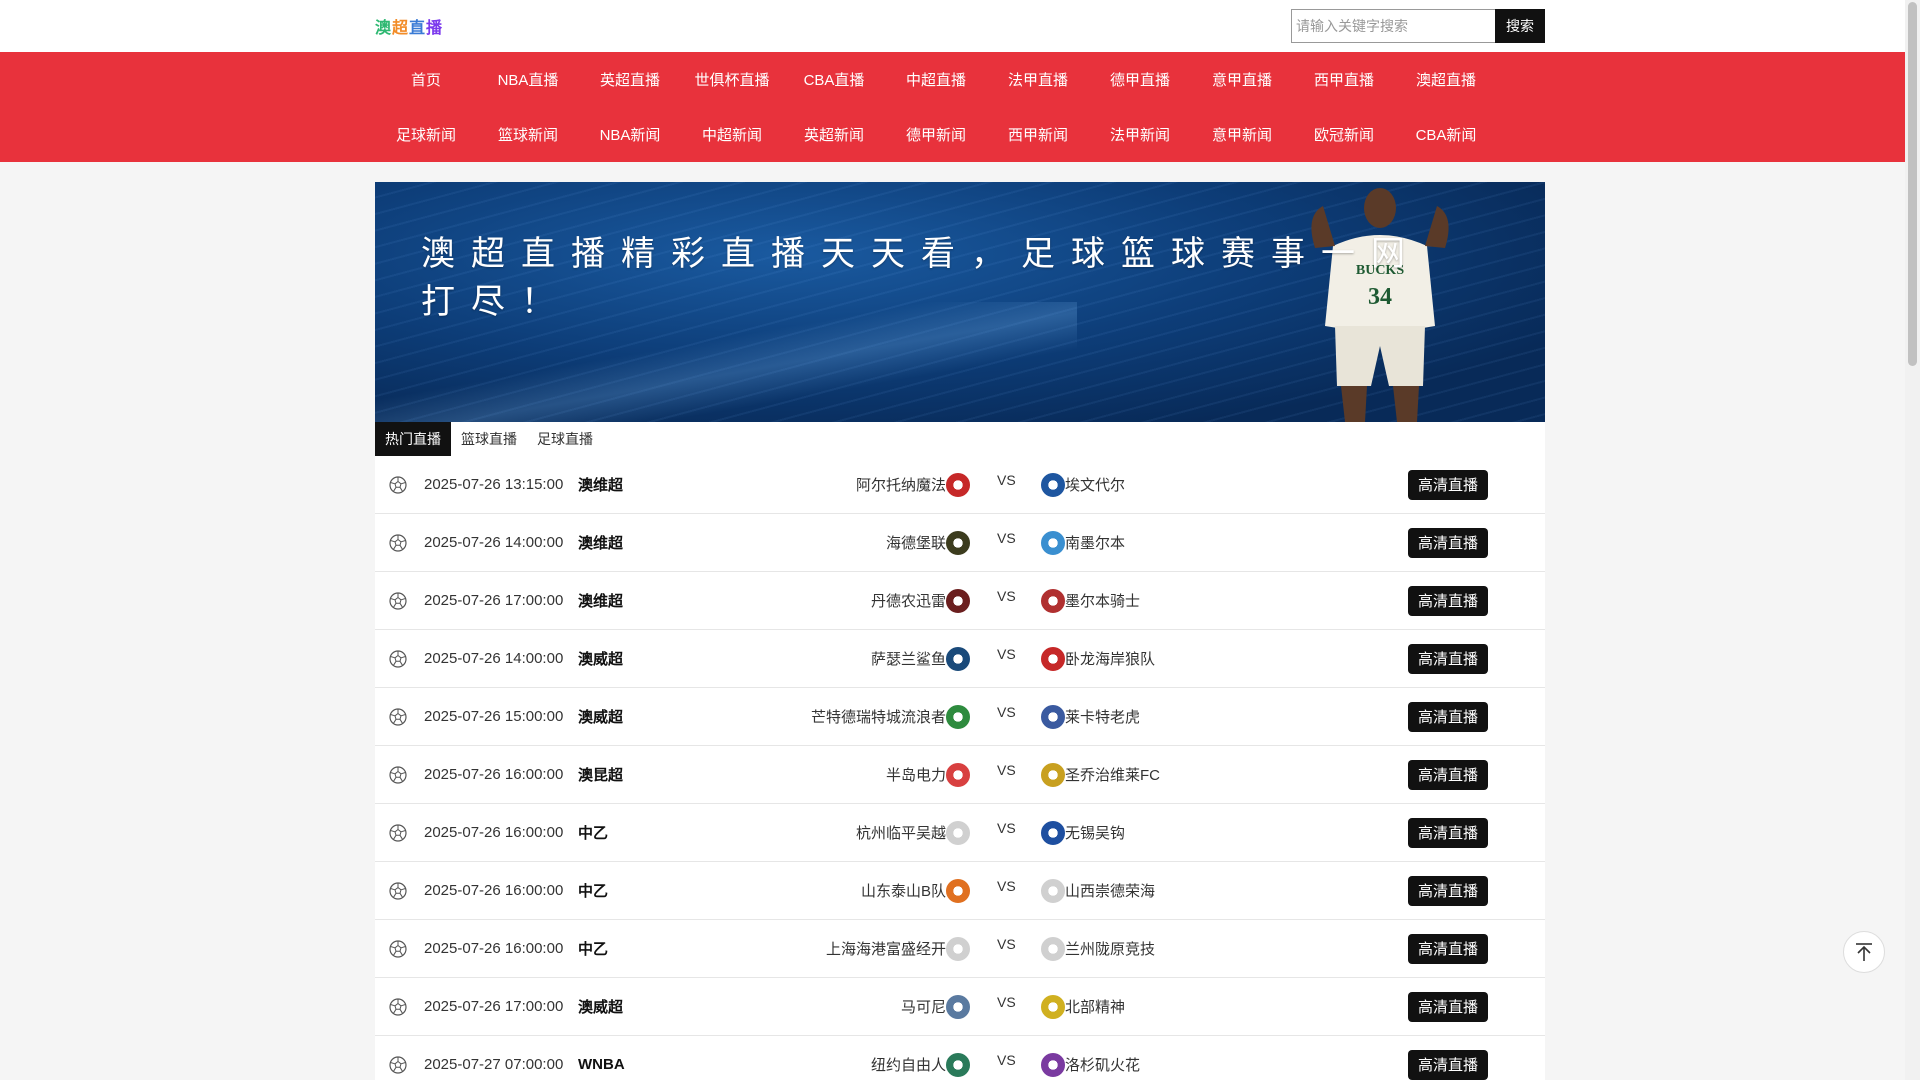 The image size is (1920, 1080). I want to click on match-row: 2025-07-26 13:15:00 澳维超 阿尔托纳魔法 VS 埃文代尔 高清直播, so click(960, 485).